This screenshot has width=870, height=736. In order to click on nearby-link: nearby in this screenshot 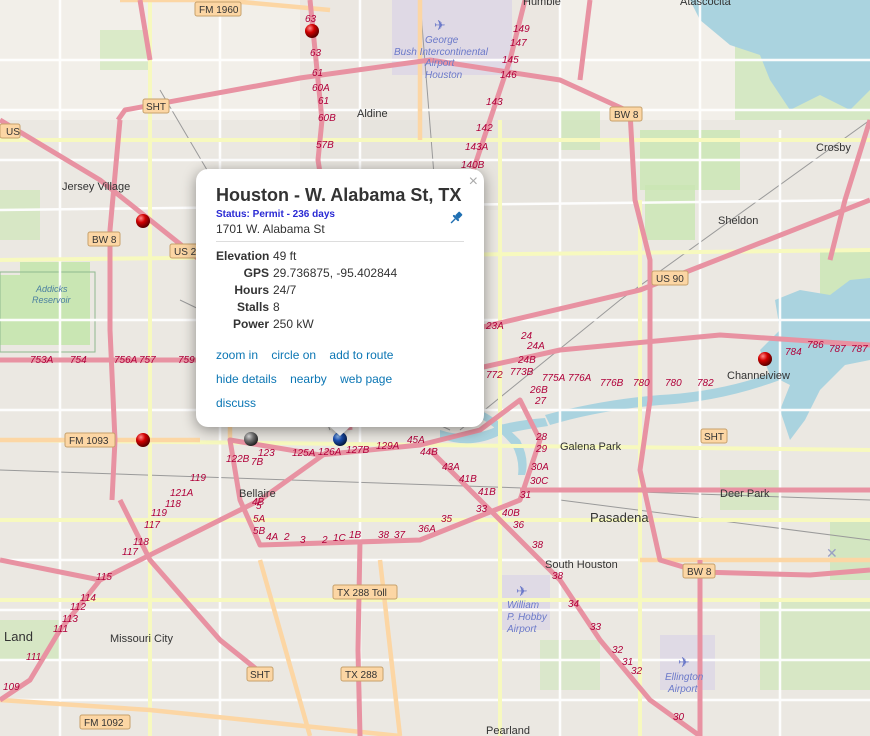, I will do `click(308, 379)`.